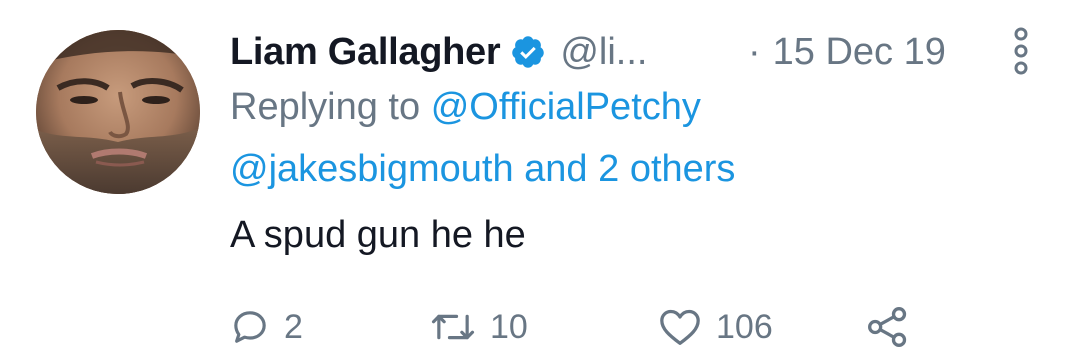 Image resolution: width=1080 pixels, height=360 pixels. I want to click on reply-button: 2, so click(266, 327).